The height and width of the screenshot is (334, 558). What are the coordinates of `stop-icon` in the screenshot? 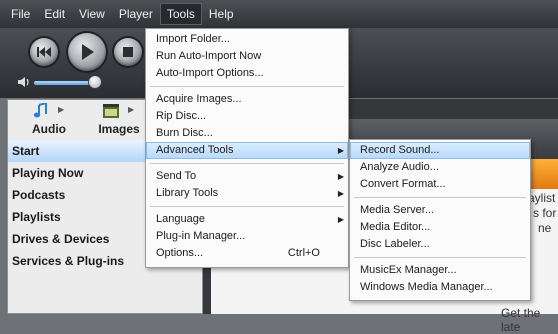 It's located at (128, 52).